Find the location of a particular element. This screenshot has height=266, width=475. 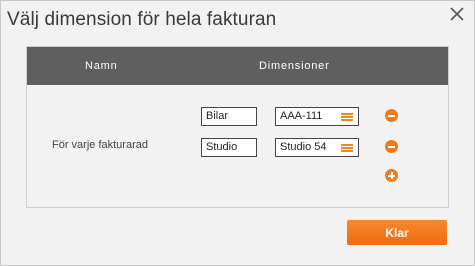

dimension-value-text: AAA-111 is located at coordinates (301, 116).